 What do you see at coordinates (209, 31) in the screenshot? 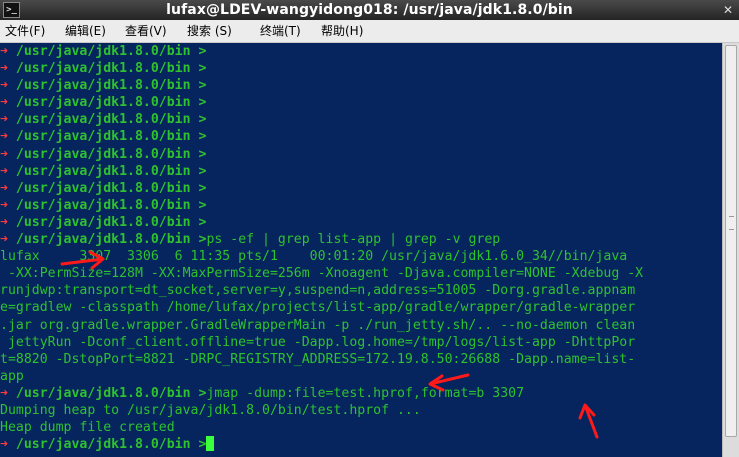
I see `menu-search: 搜索 (S)` at bounding box center [209, 31].